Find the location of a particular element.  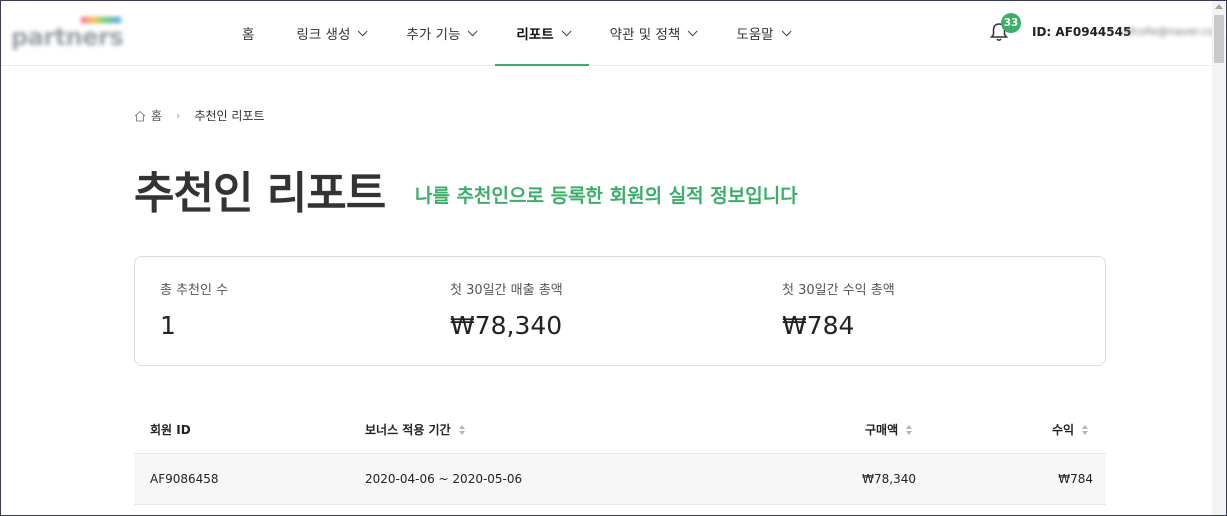

nav-home-label: 홈 is located at coordinates (248, 35).